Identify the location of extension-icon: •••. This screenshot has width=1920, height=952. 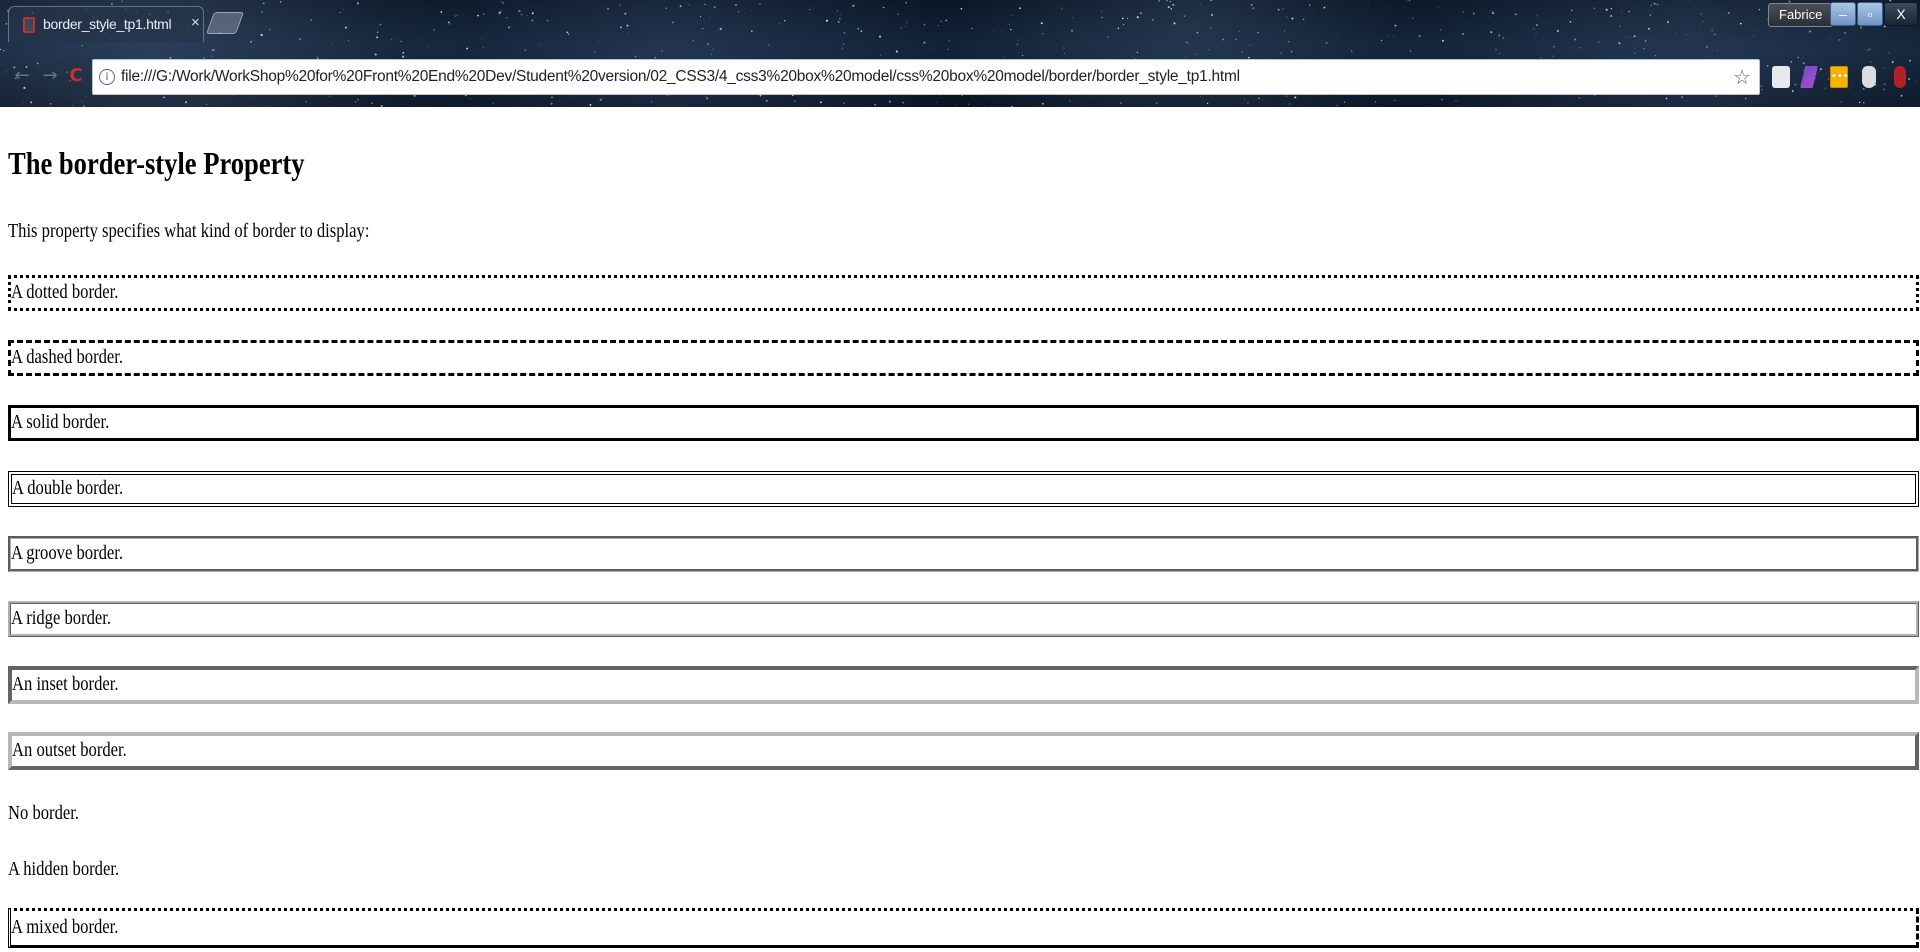
(1839, 77).